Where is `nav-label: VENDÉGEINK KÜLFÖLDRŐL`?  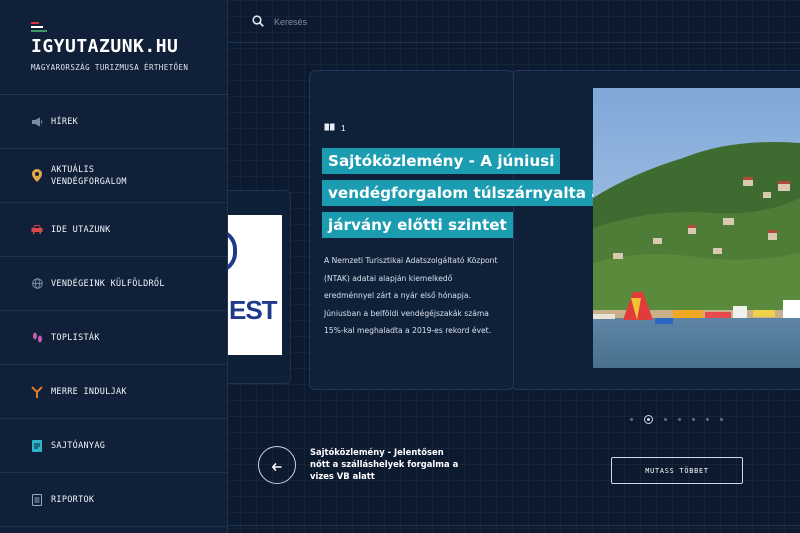 nav-label: VENDÉGEINK KÜLFÖLDRŐL is located at coordinates (108, 283).